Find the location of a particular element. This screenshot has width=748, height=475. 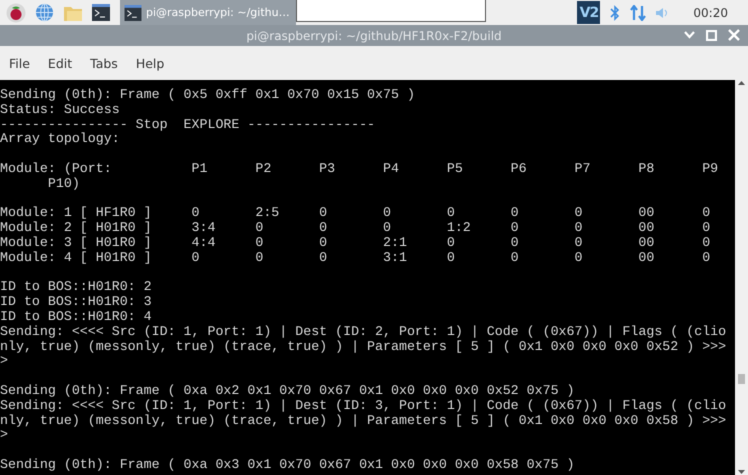

window-title: pi@raspberrypi: ~/github/HF1R0x-F2/build is located at coordinates (374, 35).